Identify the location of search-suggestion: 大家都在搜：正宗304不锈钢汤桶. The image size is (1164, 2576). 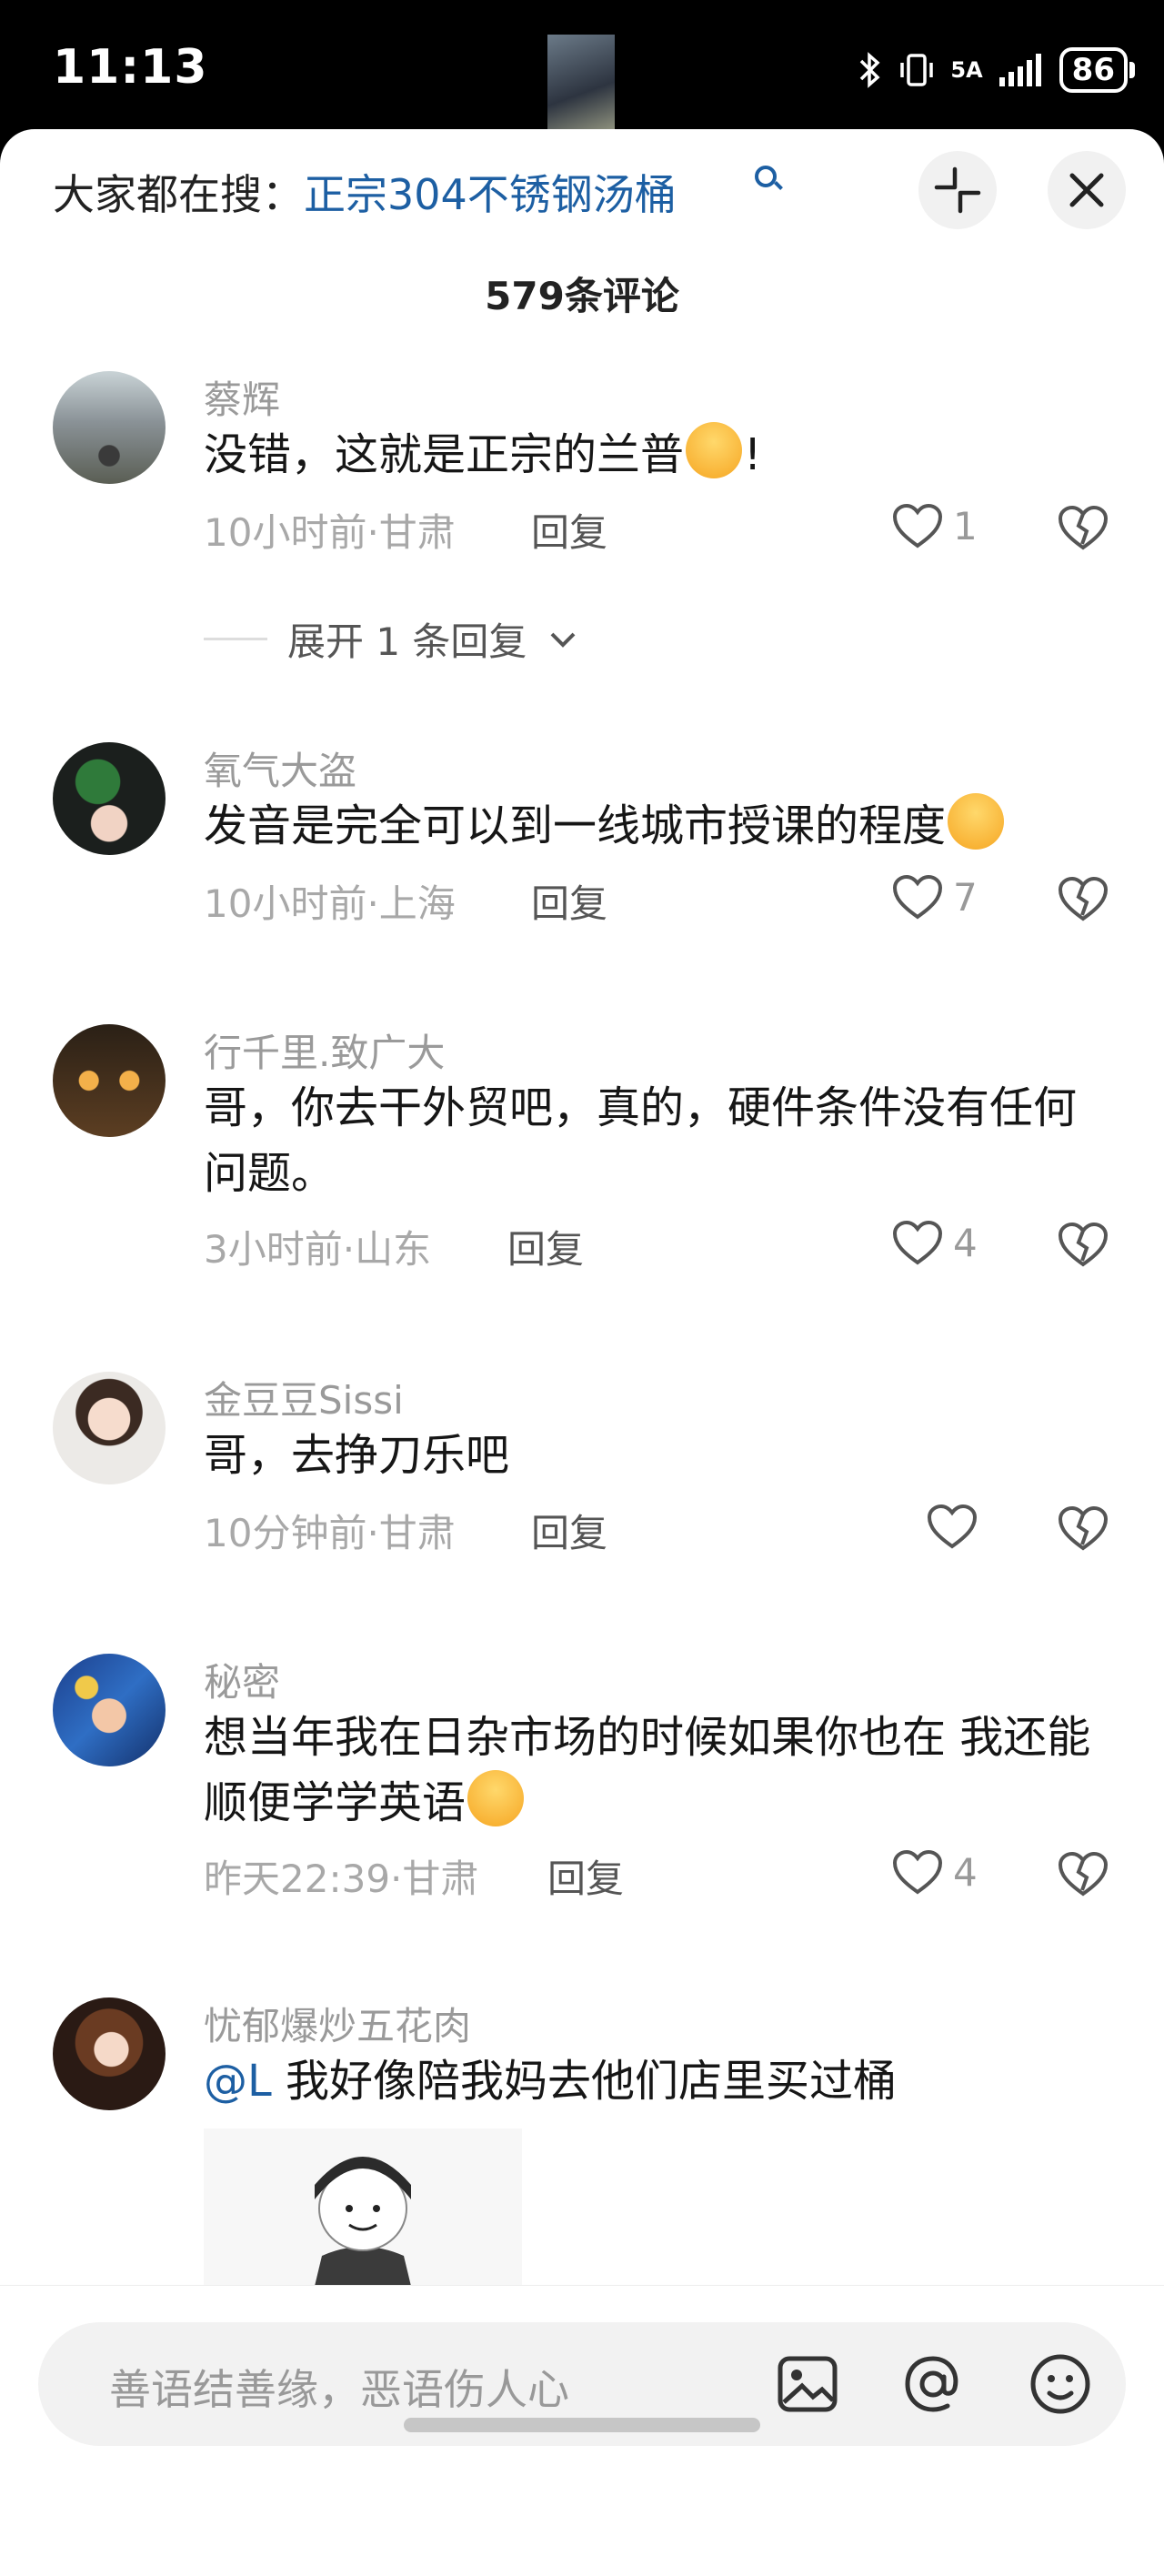
(365, 192).